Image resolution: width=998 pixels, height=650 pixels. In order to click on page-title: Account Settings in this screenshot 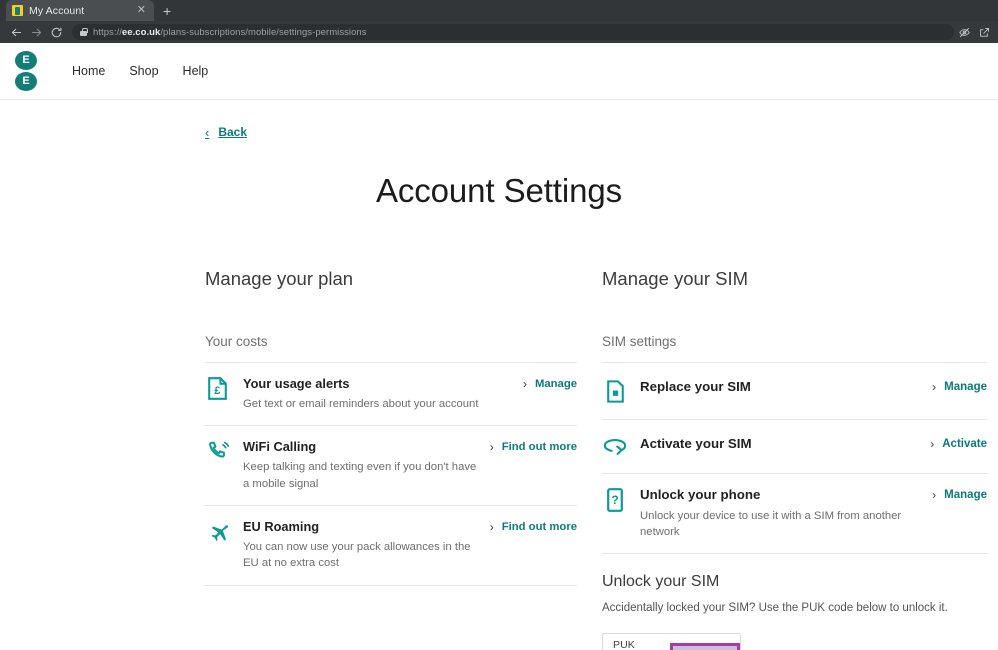, I will do `click(499, 190)`.